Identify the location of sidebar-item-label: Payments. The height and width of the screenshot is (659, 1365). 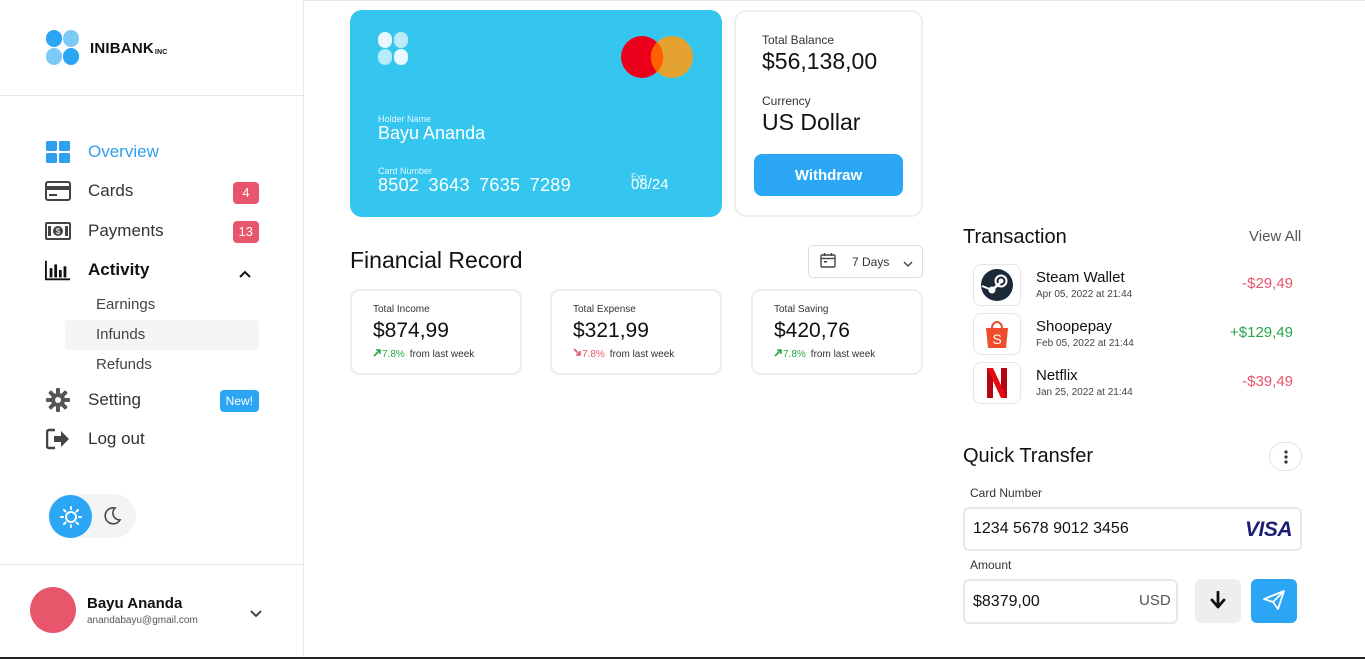
(126, 230).